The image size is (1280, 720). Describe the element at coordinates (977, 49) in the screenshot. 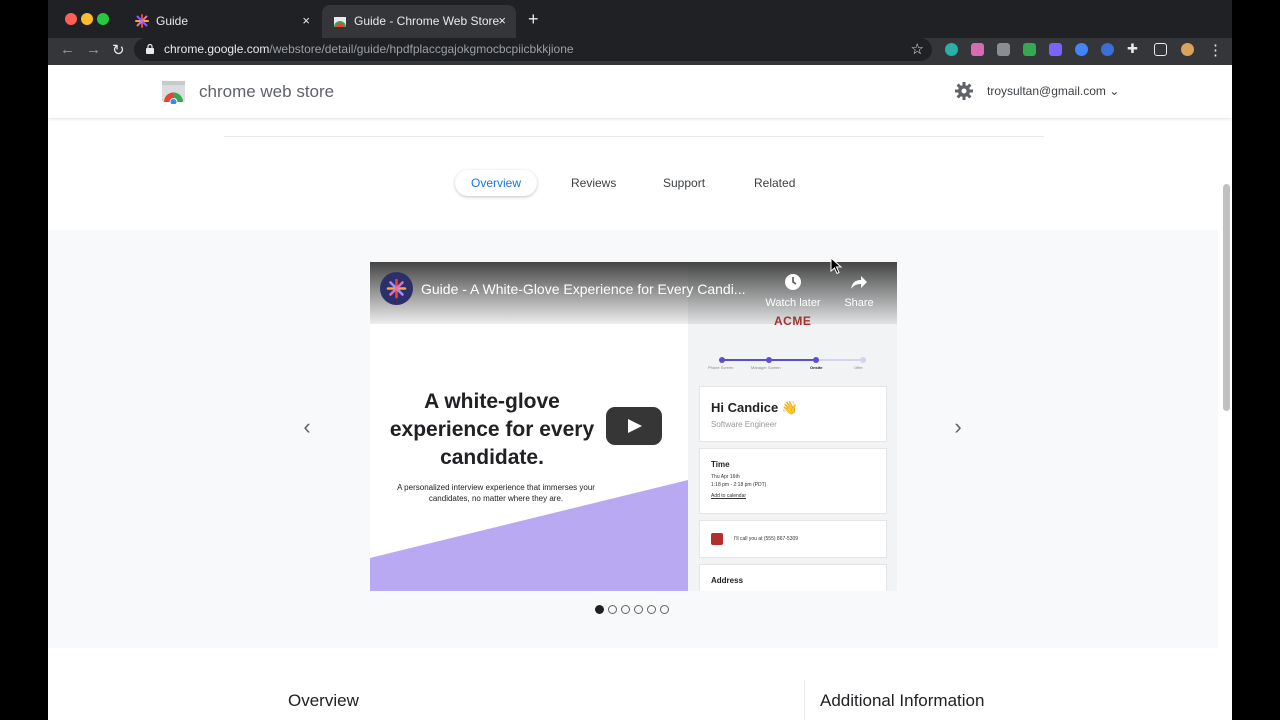

I see `guide-extension-icon` at that location.